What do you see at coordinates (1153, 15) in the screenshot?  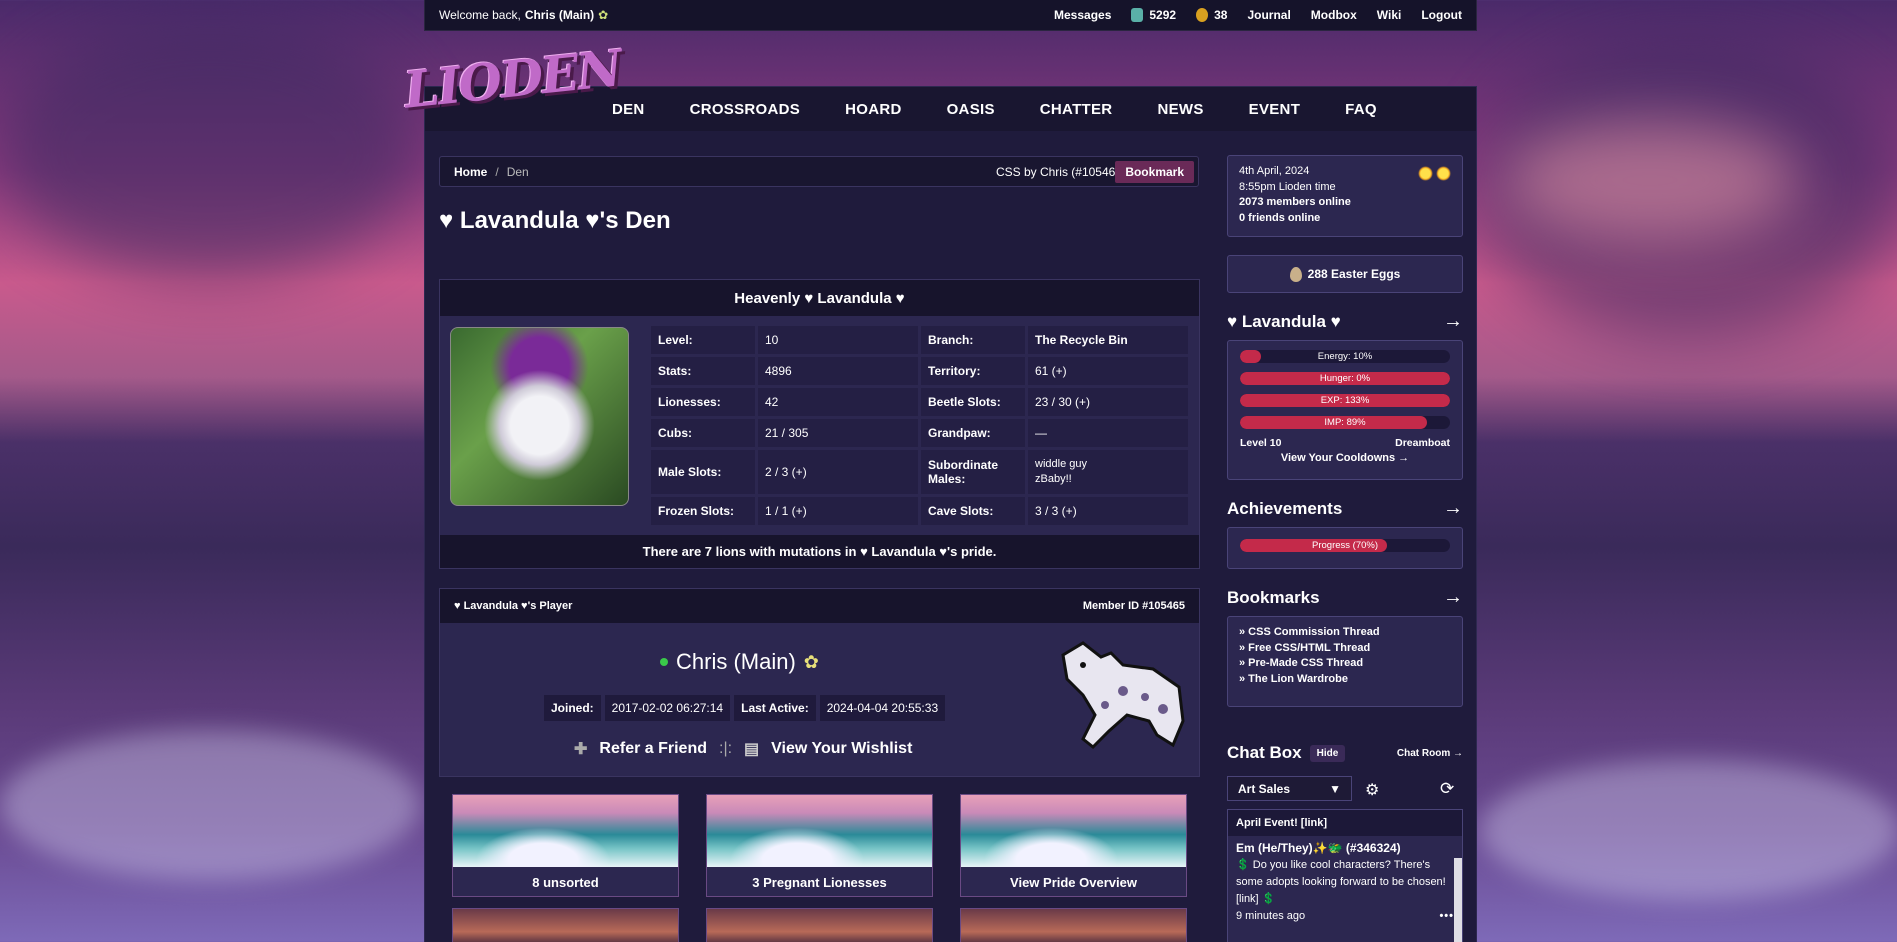 I see `gems-counter: 5292` at bounding box center [1153, 15].